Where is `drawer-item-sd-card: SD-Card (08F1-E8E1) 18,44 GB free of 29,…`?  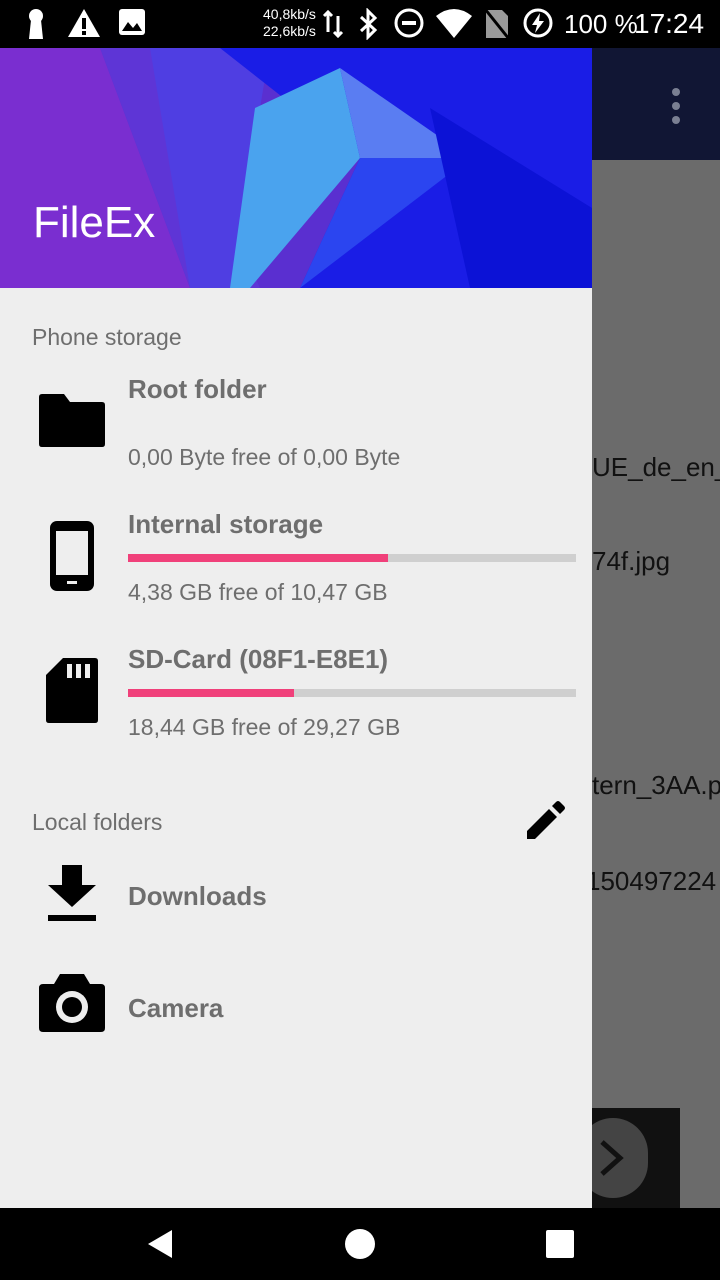
drawer-item-sd-card: SD-Card (08F1-E8E1) 18,44 GB free of 29,… is located at coordinates (296, 694).